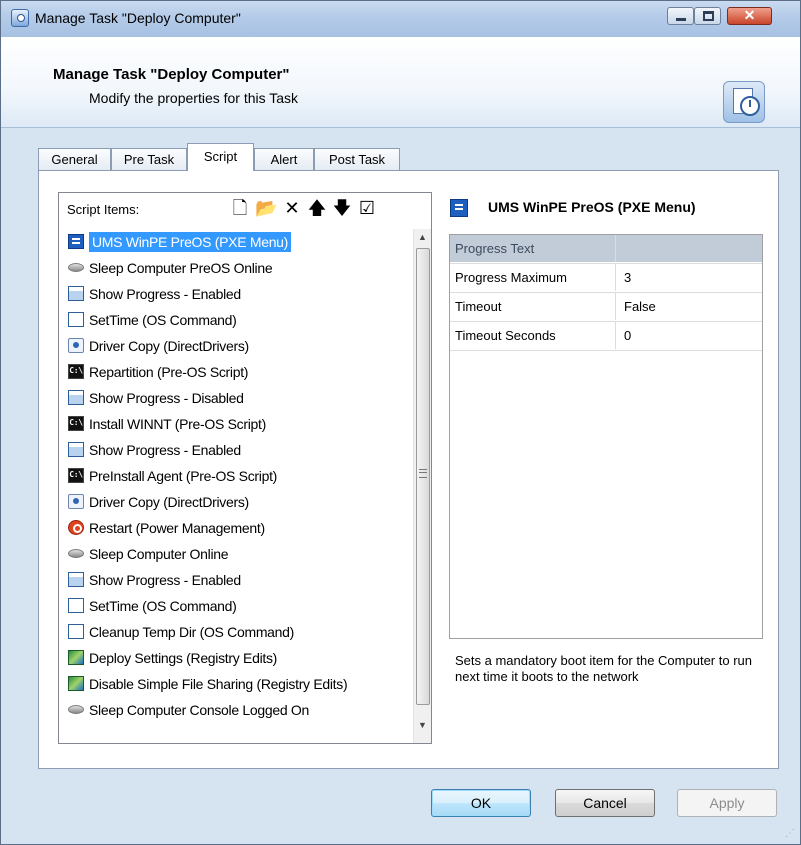 The image size is (801, 845). I want to click on script-item-label: UMS WinPE PreOS (PXE Menu), so click(190, 242).